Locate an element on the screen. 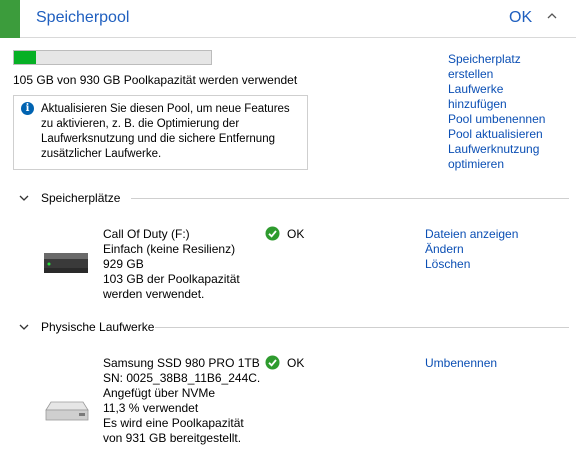  space-actions: Dateien anzeigen Ändern Löschen is located at coordinates (471, 249).